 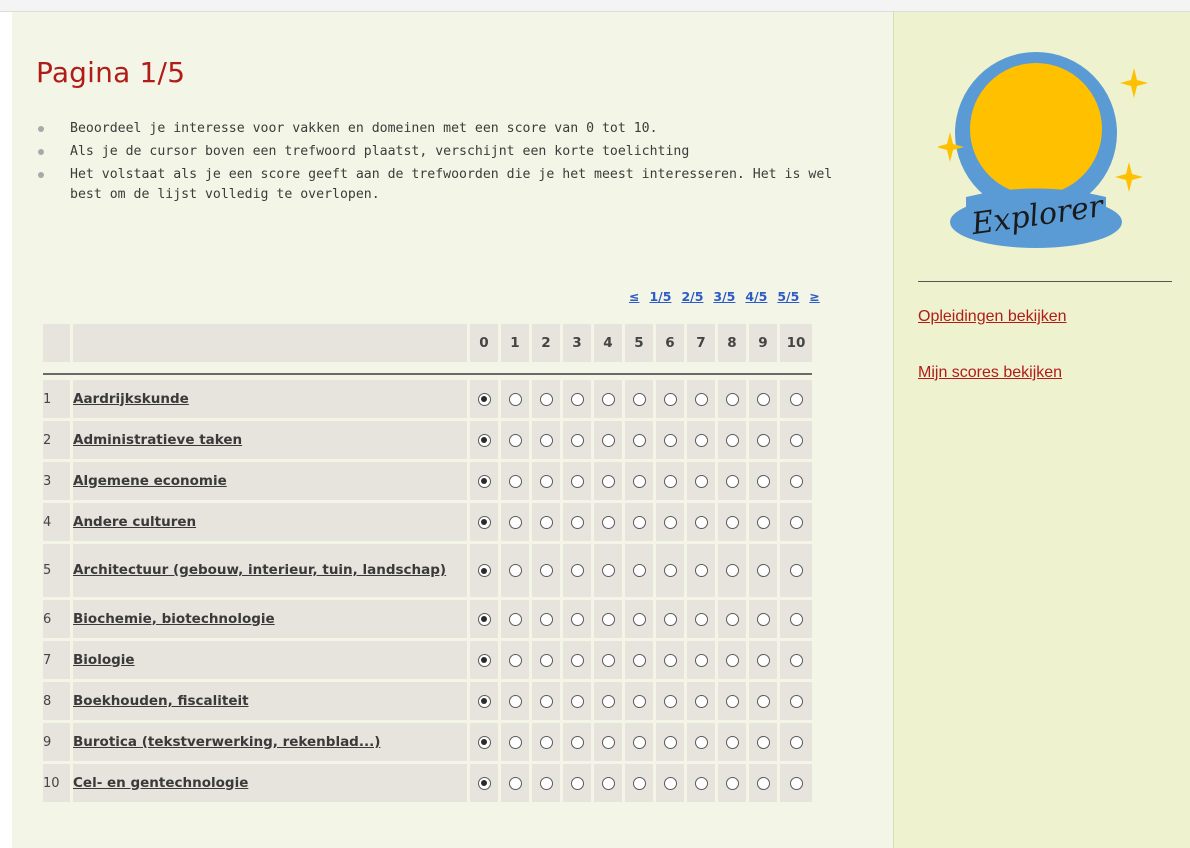 I want to click on keyword-link: Aardrijkskunde, so click(x=131, y=399).